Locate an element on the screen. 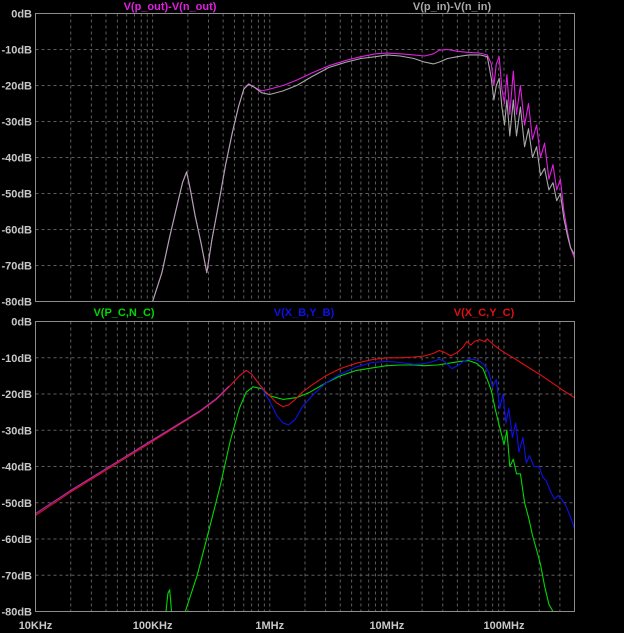  x-tick-label: 100MHz is located at coordinates (504, 626).